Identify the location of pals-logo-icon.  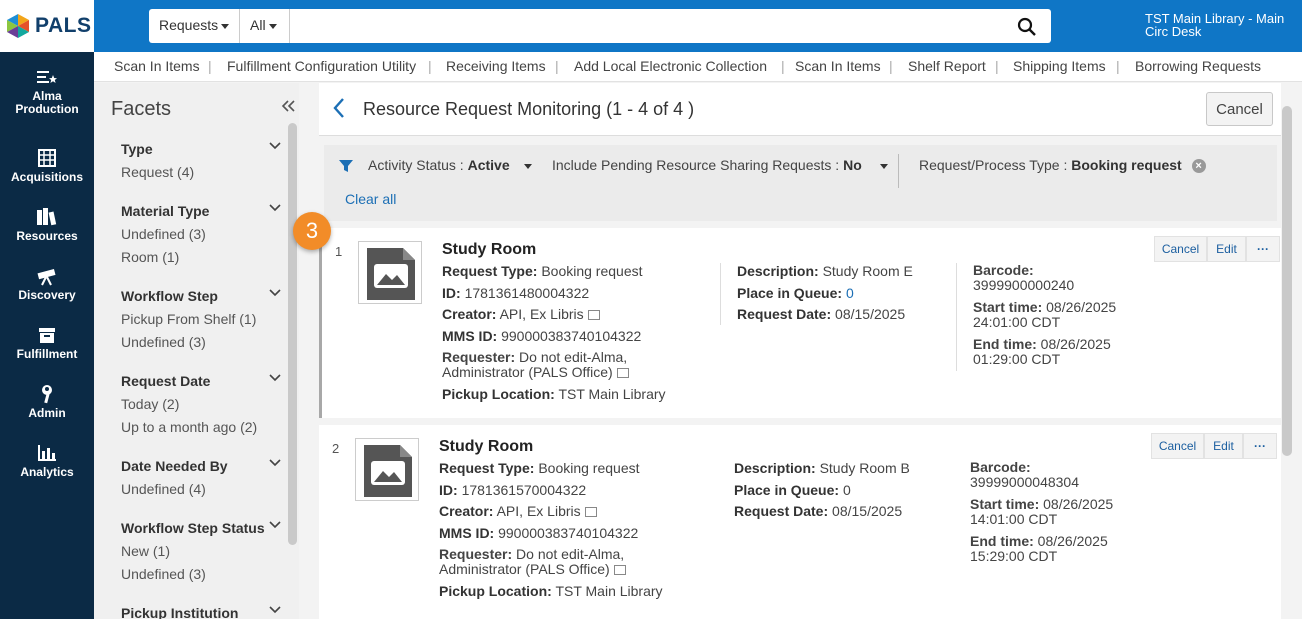
(18, 26).